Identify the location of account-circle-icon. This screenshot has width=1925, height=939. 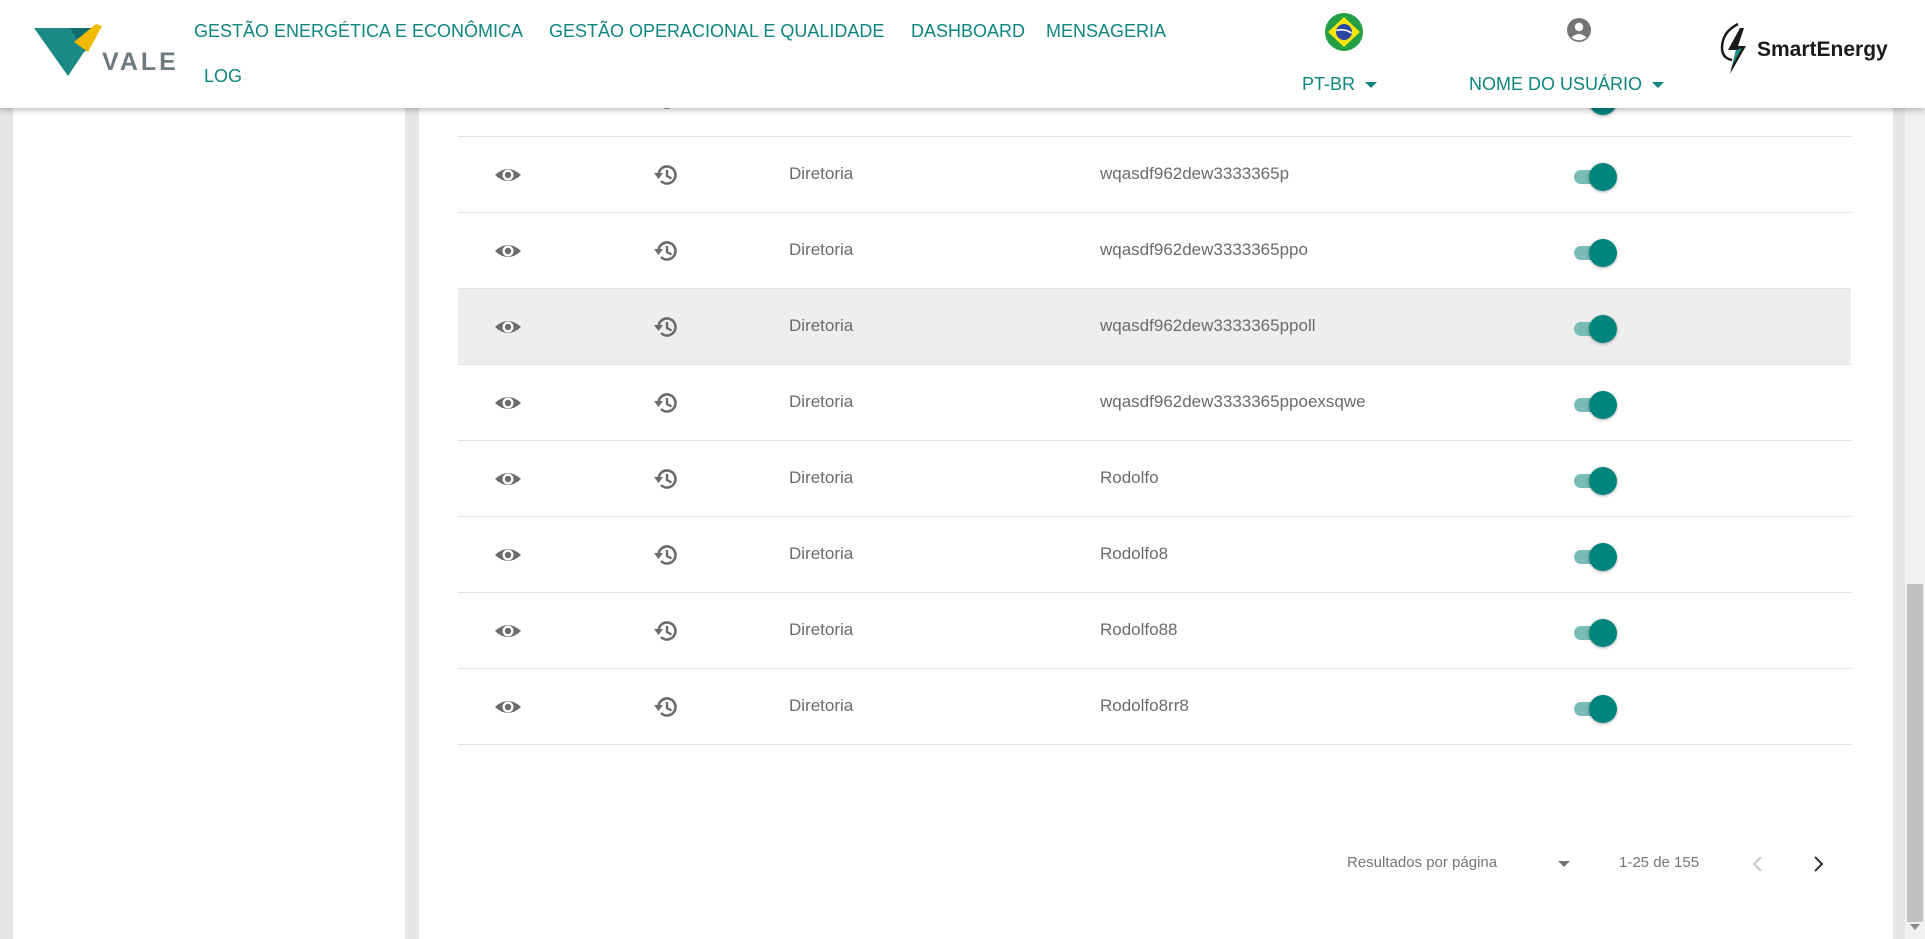
(1579, 30).